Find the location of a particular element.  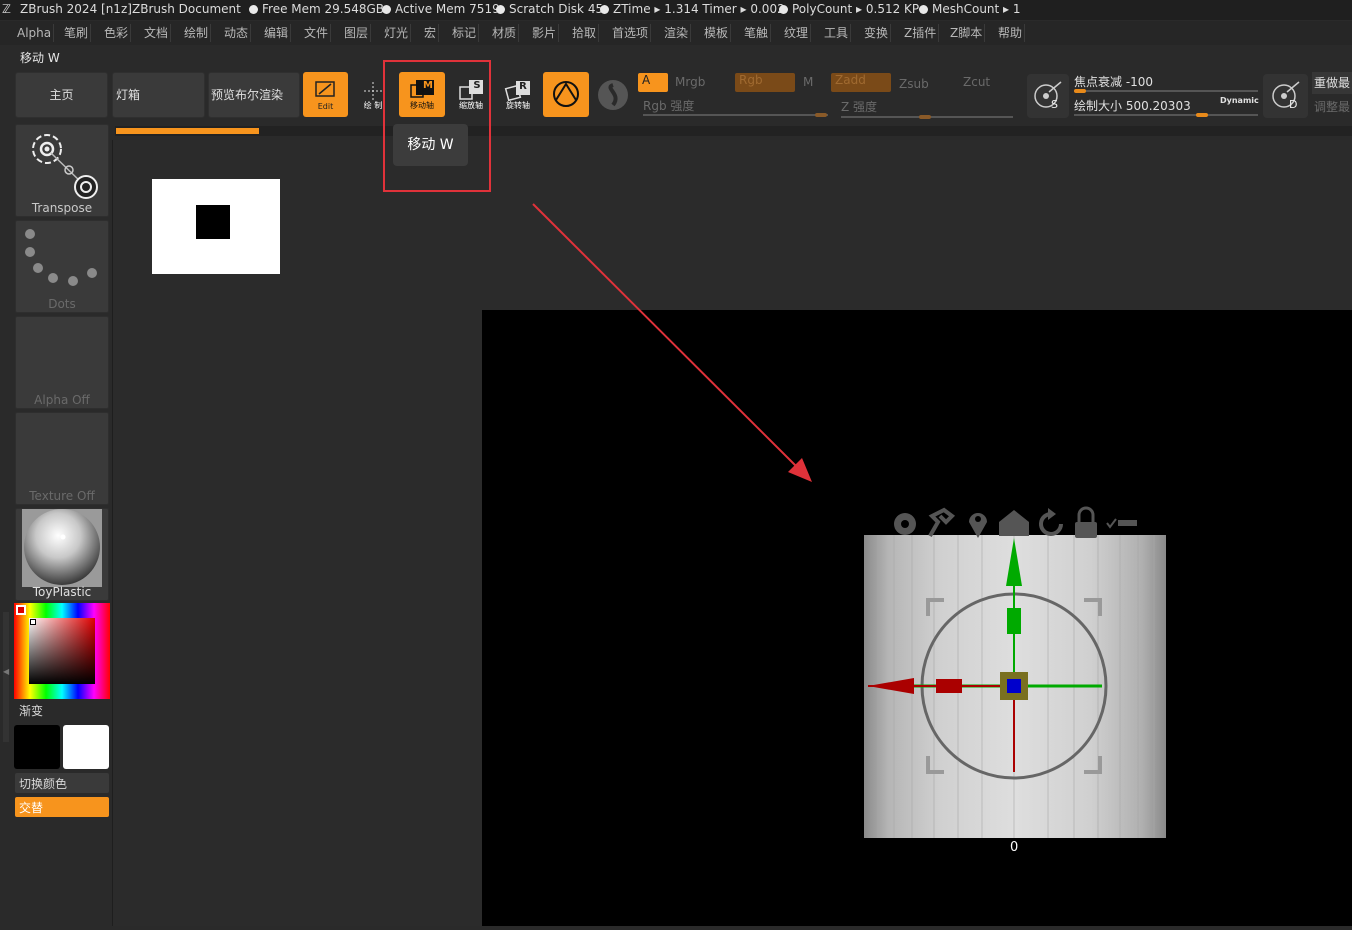

menu-item-4: 绘制 is located at coordinates (197, 33).